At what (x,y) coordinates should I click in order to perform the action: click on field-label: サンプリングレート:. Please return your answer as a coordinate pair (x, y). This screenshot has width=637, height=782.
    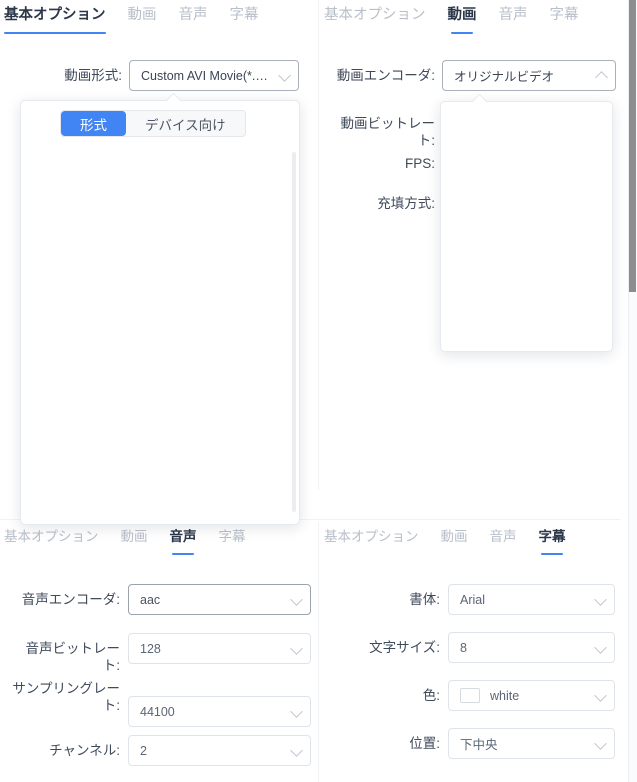
    Looking at the image, I should click on (66, 697).